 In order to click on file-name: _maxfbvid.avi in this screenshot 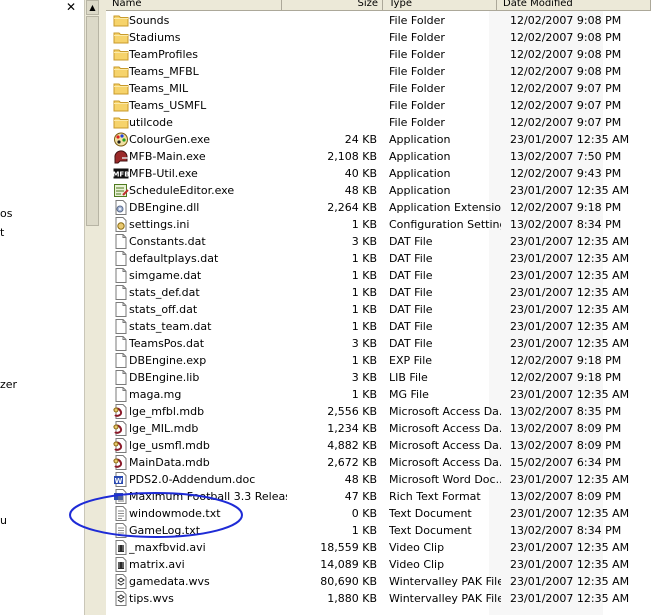, I will do `click(208, 547)`.